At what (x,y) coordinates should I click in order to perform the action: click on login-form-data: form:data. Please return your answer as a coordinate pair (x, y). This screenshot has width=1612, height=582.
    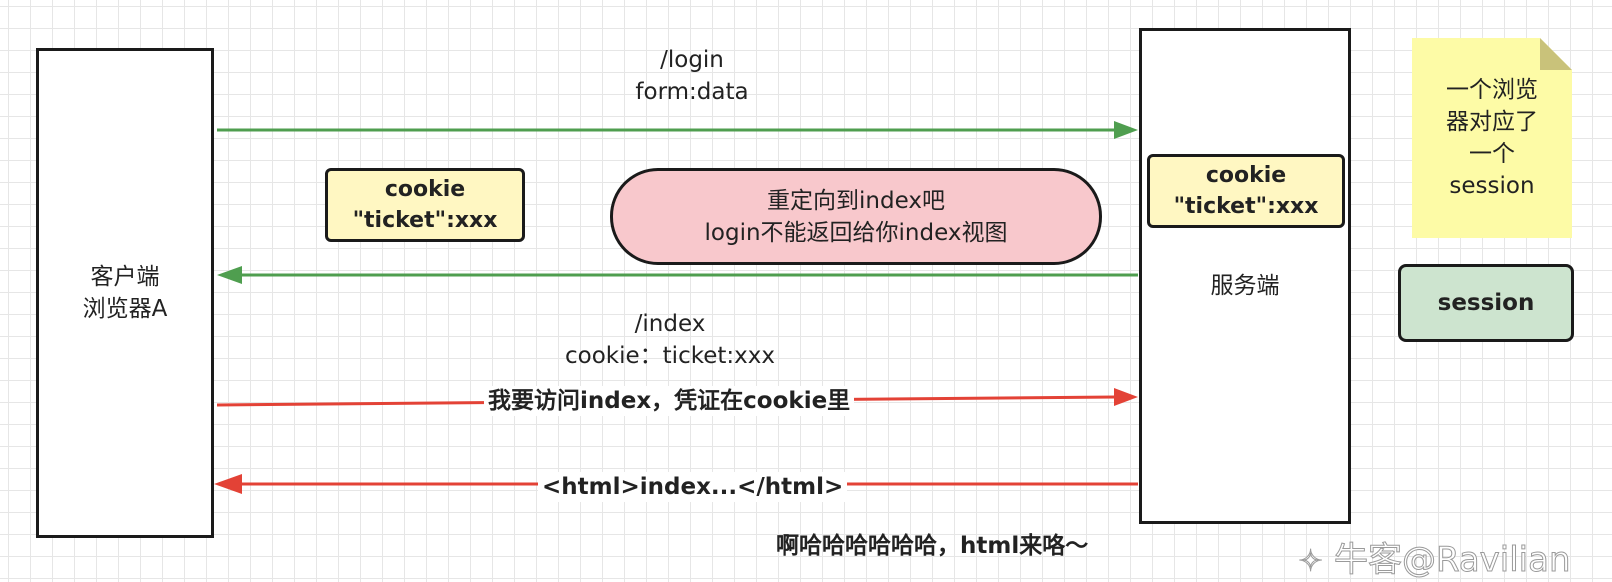
    Looking at the image, I should click on (692, 92).